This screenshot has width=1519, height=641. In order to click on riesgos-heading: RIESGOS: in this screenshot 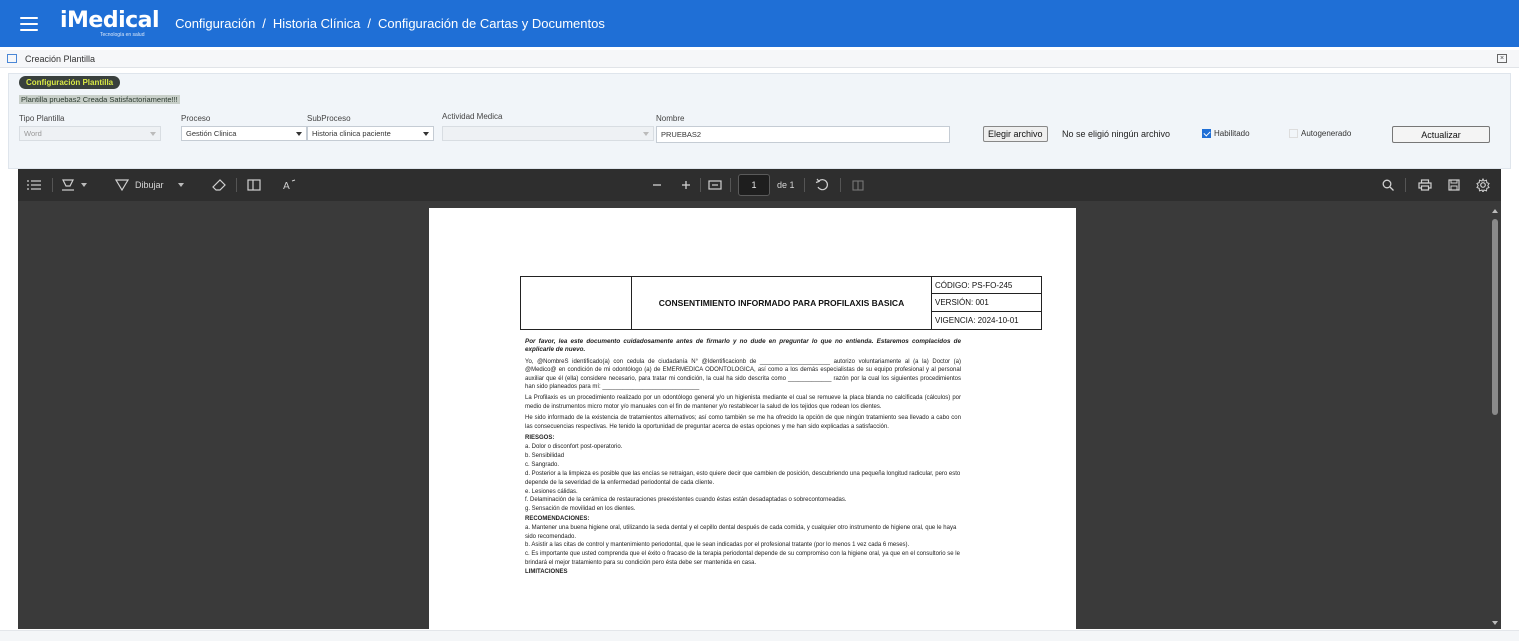, I will do `click(540, 438)`.